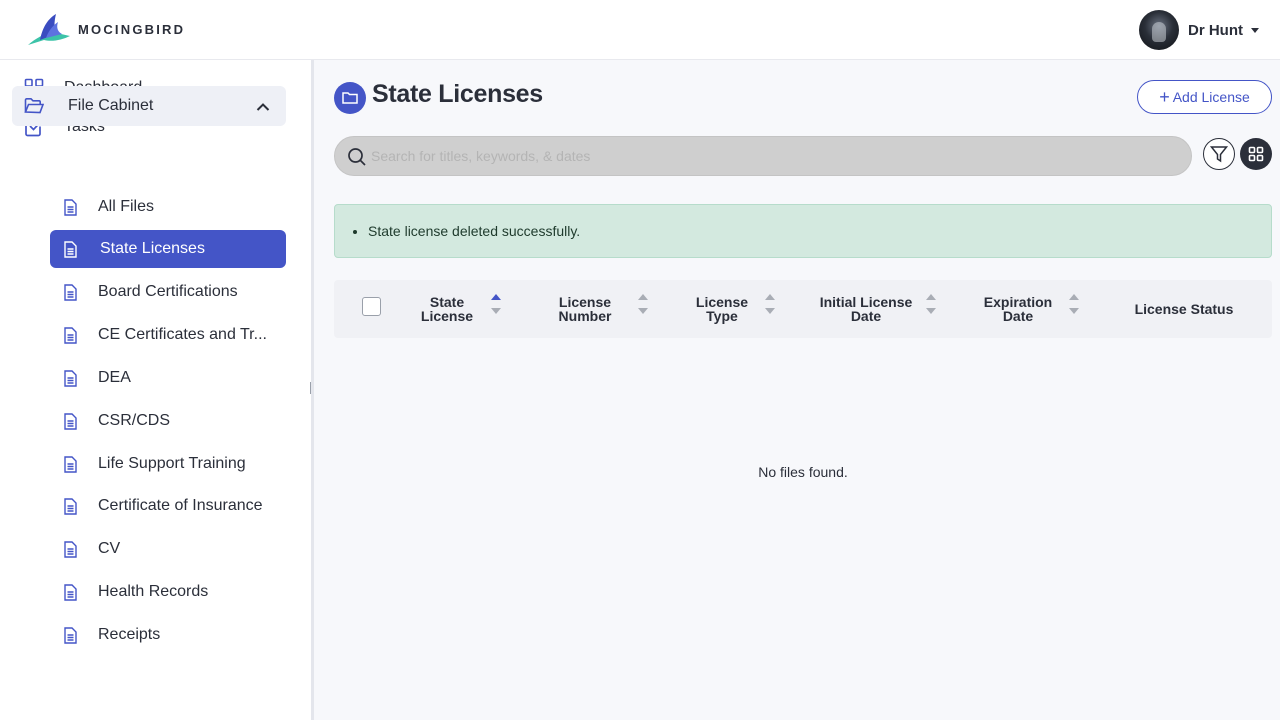  I want to click on column-header-line: Expiration, so click(1018, 302).